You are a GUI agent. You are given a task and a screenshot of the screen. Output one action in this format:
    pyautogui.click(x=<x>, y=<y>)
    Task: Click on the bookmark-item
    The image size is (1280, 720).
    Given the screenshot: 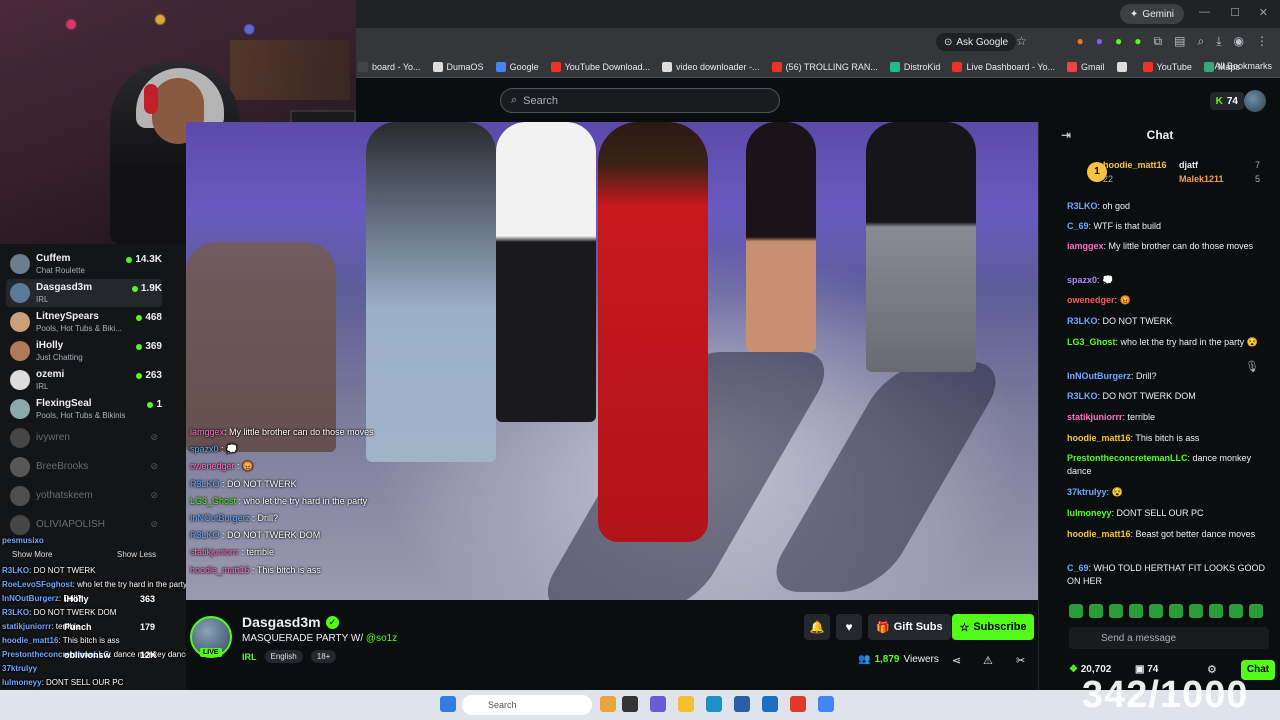 What is the action you would take?
    pyautogui.click(x=1123, y=66)
    